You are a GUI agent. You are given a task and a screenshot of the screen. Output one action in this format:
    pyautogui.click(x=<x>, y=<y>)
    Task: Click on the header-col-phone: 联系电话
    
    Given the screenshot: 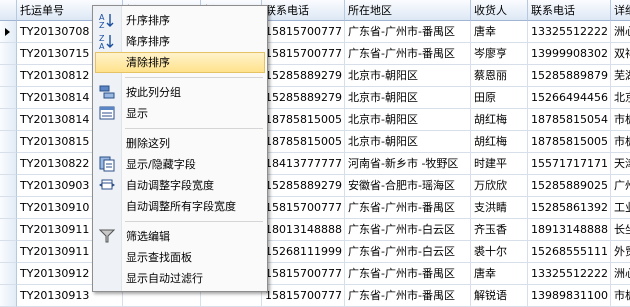 What is the action you would take?
    pyautogui.click(x=303, y=10)
    